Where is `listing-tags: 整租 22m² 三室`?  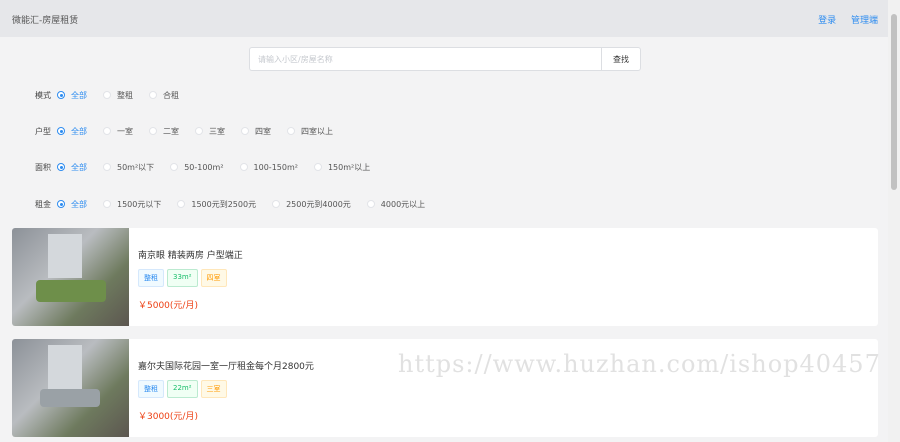 listing-tags: 整租 22m² 三室 is located at coordinates (184, 389).